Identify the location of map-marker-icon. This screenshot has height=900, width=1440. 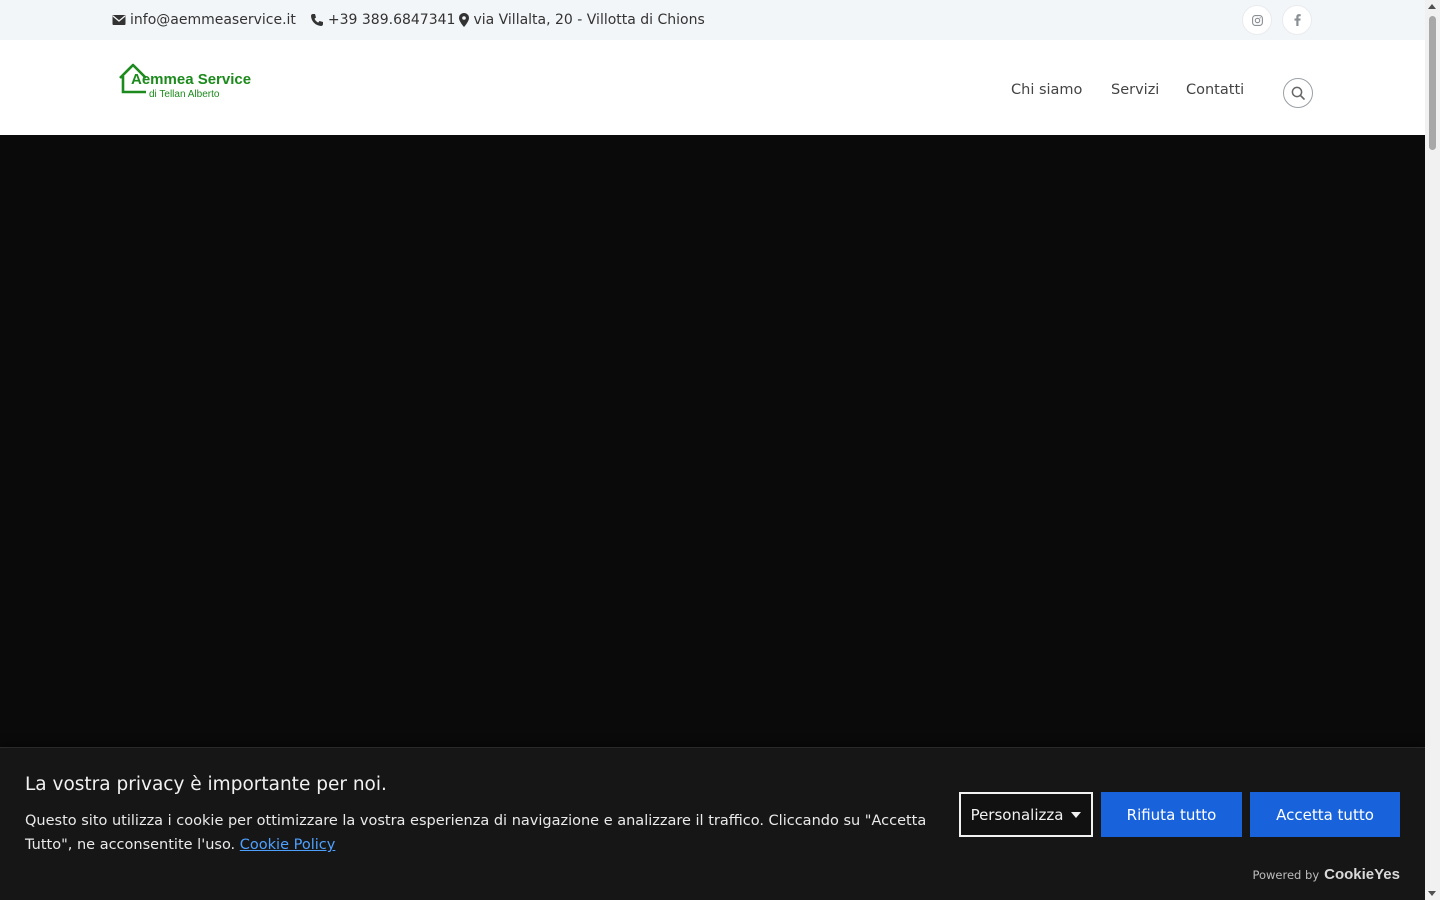
(464, 20).